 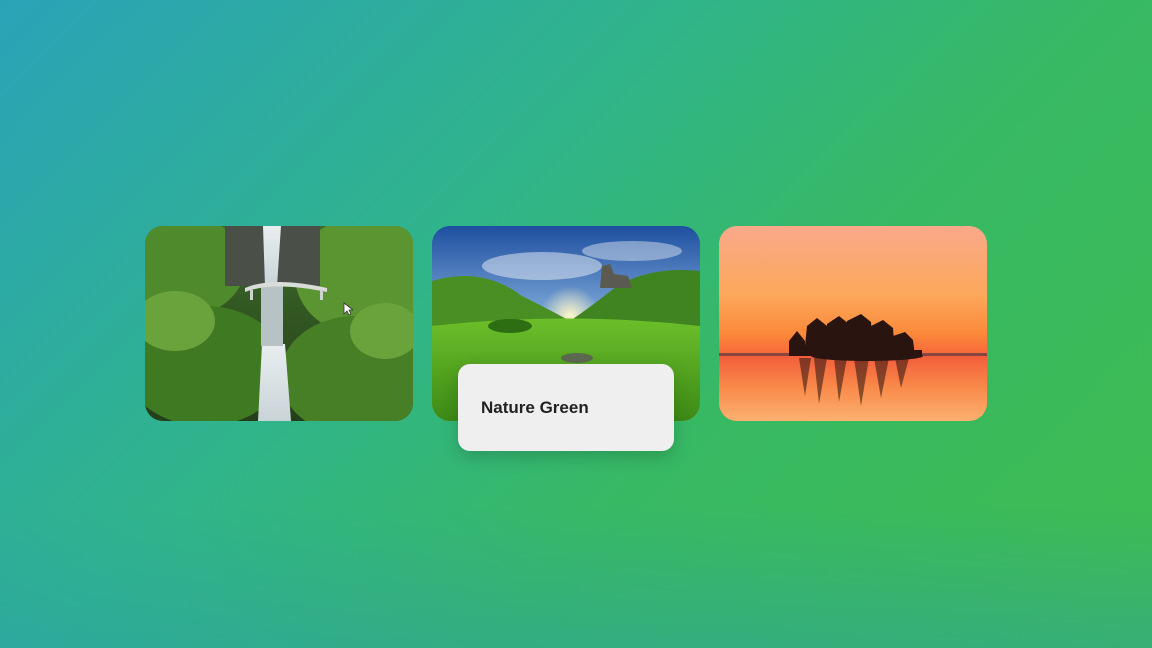 What do you see at coordinates (535, 407) in the screenshot?
I see `tooltip-title: Nature Green` at bounding box center [535, 407].